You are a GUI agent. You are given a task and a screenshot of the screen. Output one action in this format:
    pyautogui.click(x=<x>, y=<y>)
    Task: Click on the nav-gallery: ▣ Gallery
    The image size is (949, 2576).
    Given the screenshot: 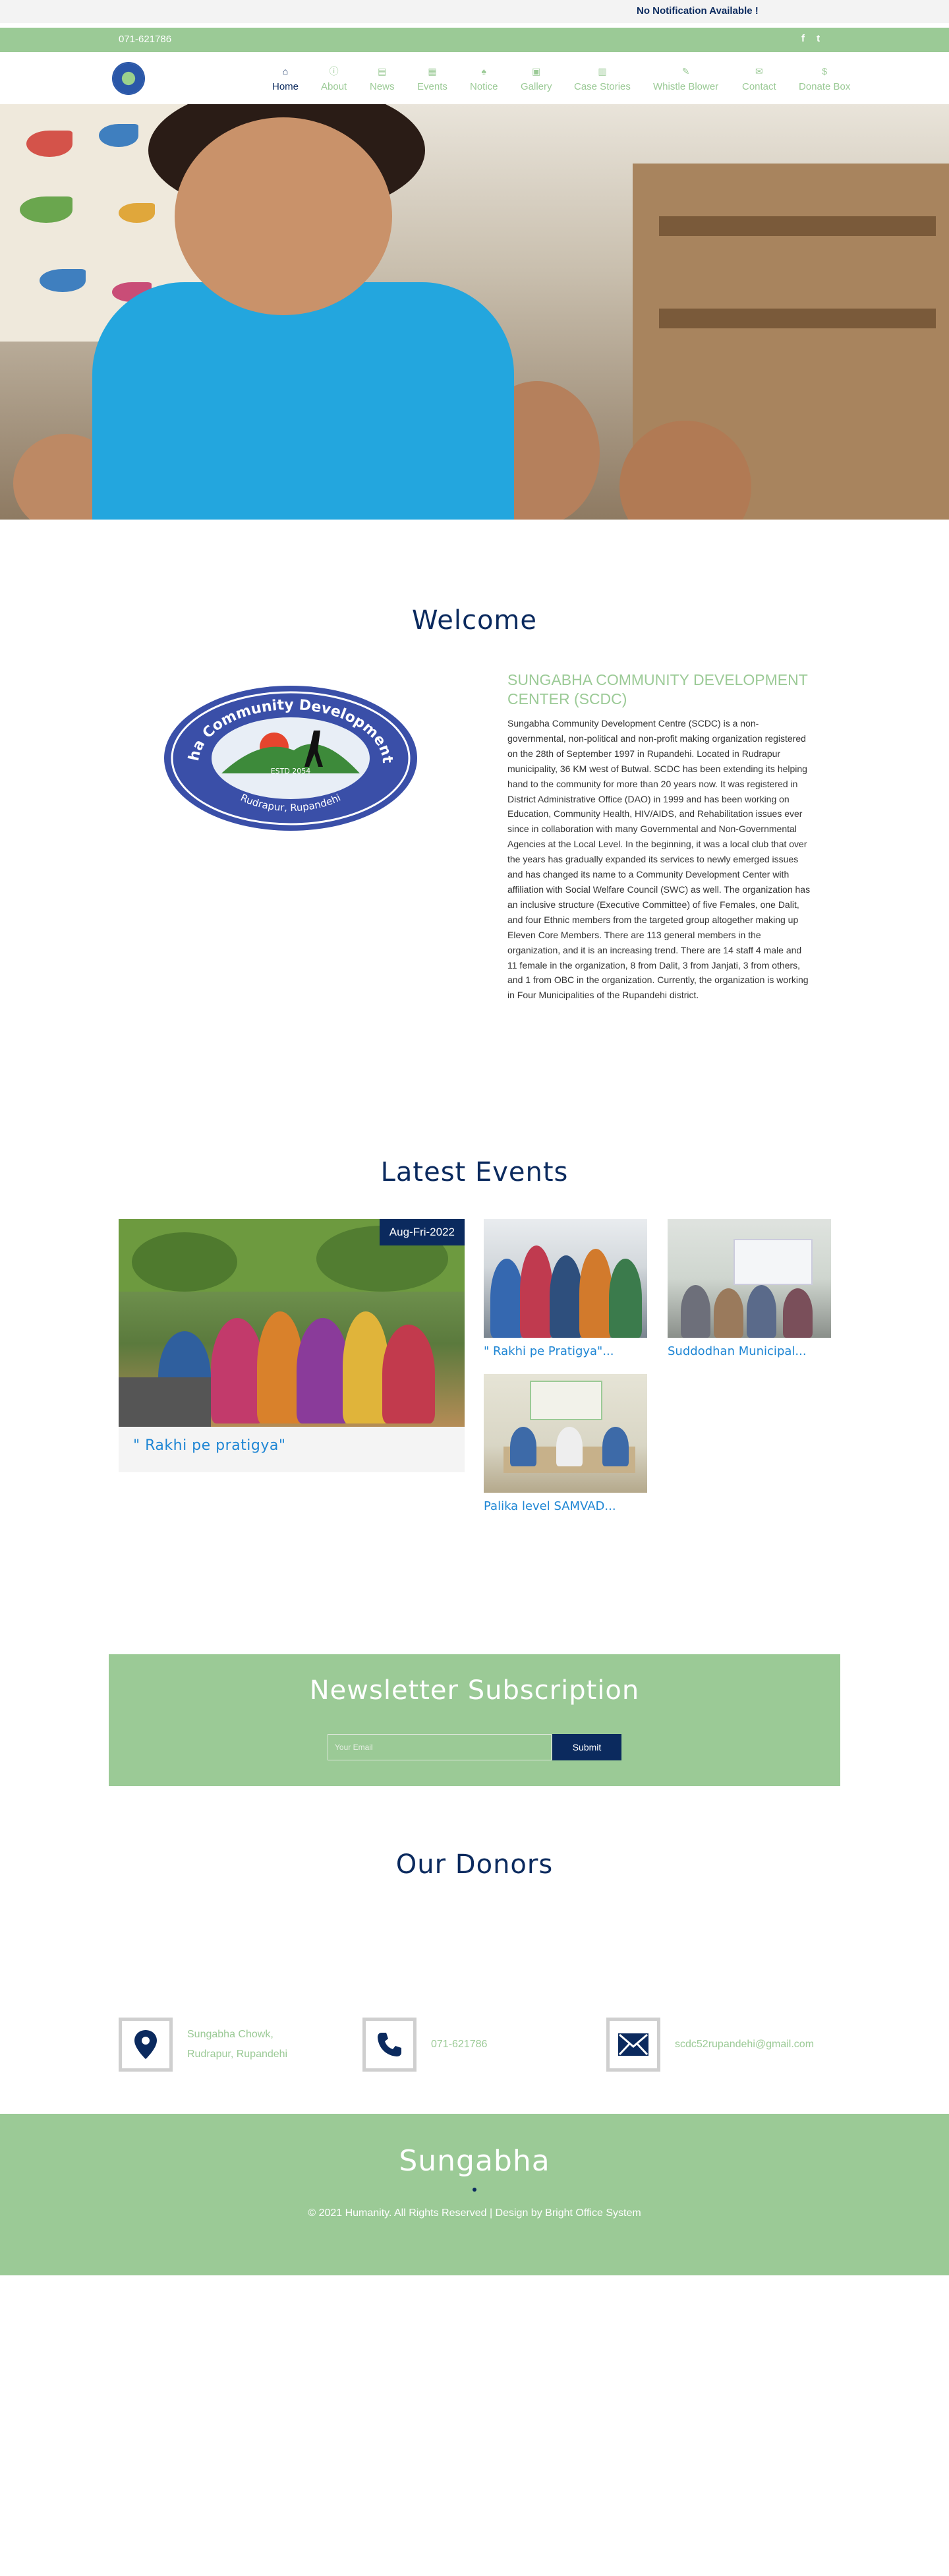 What is the action you would take?
    pyautogui.click(x=536, y=79)
    